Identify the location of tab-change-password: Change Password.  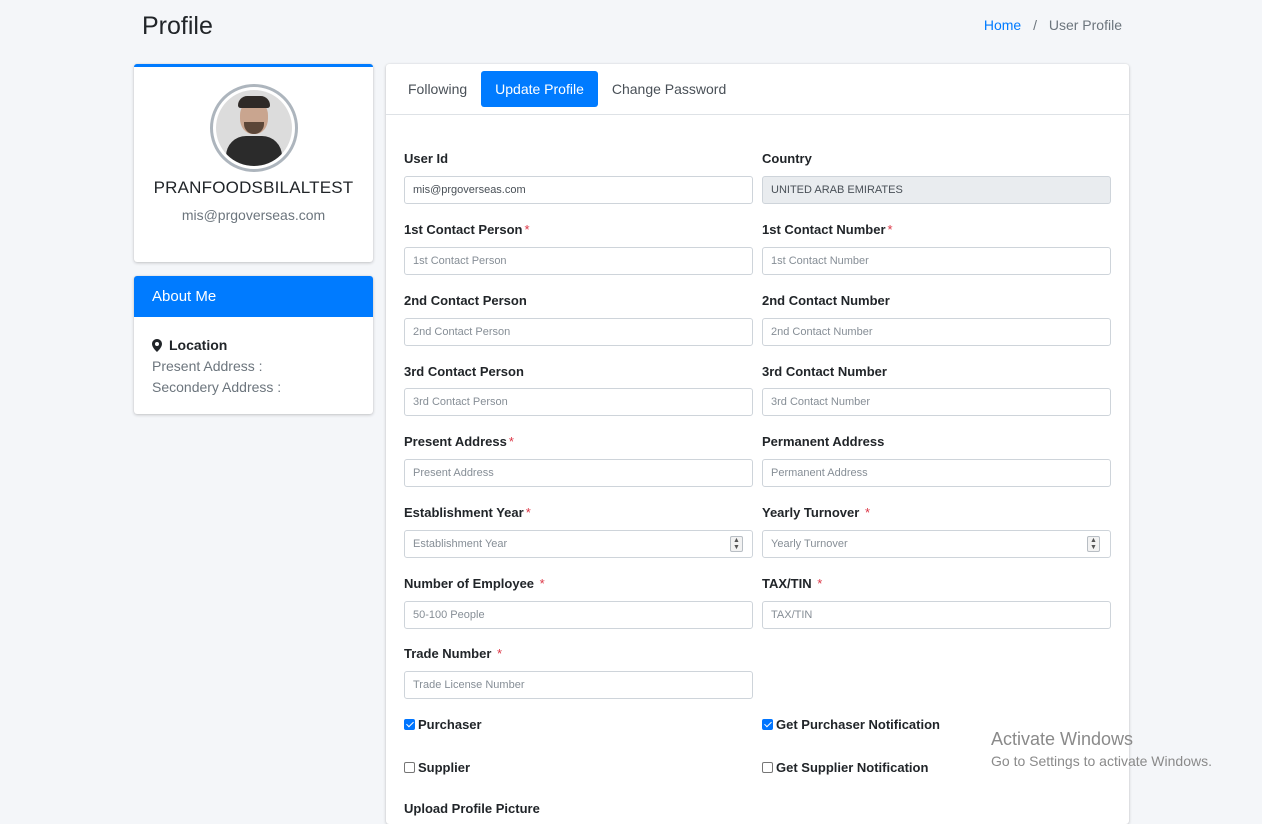
(669, 89).